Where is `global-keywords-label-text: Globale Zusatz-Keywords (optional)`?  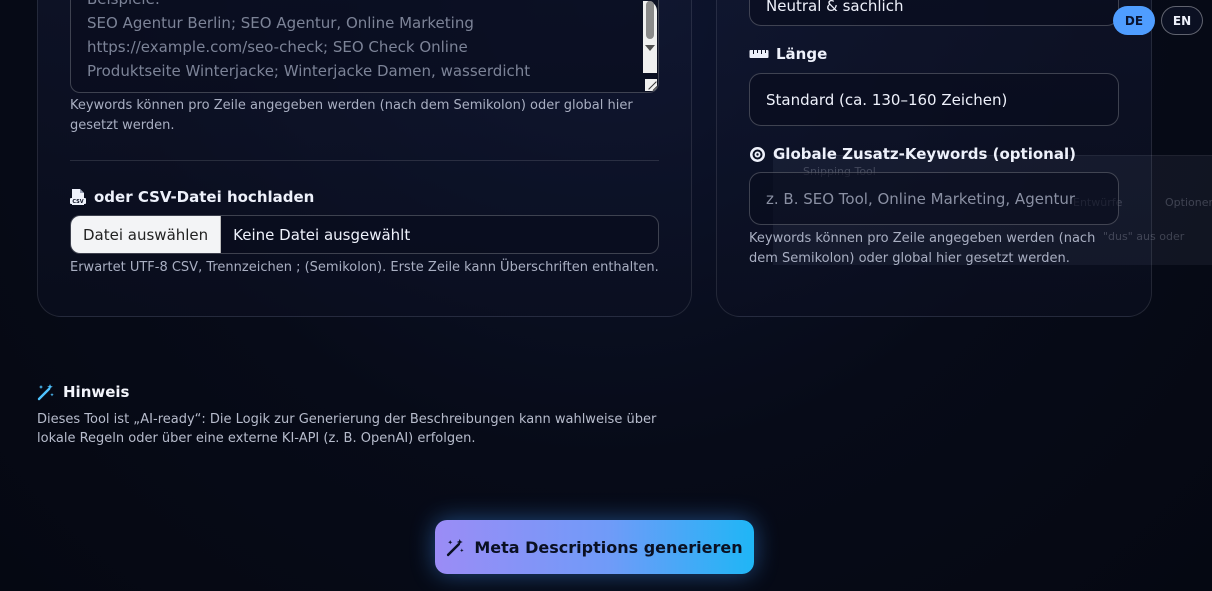
global-keywords-label-text: Globale Zusatz-Keywords (optional) is located at coordinates (924, 154).